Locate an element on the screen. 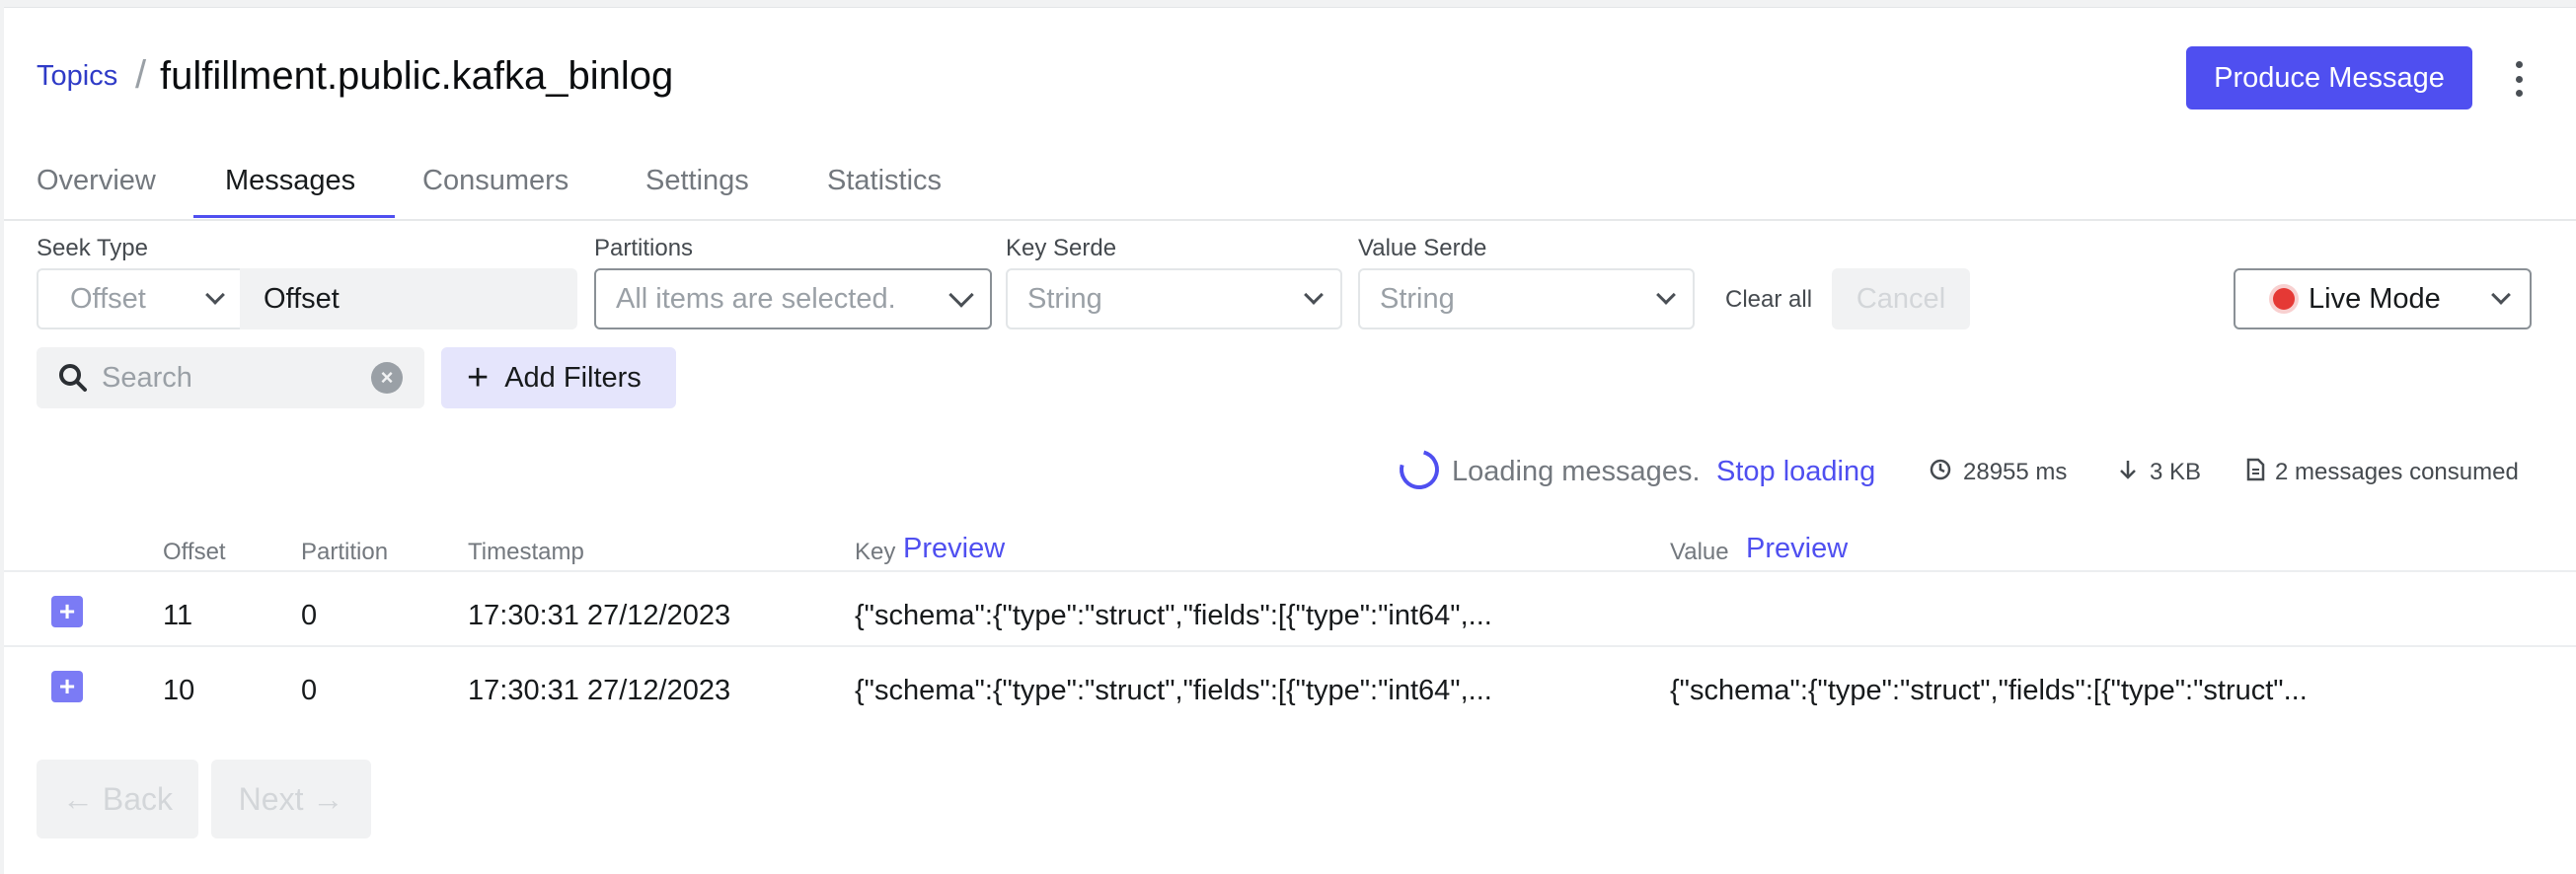 The width and height of the screenshot is (2576, 874). next-button: Next → is located at coordinates (291, 799).